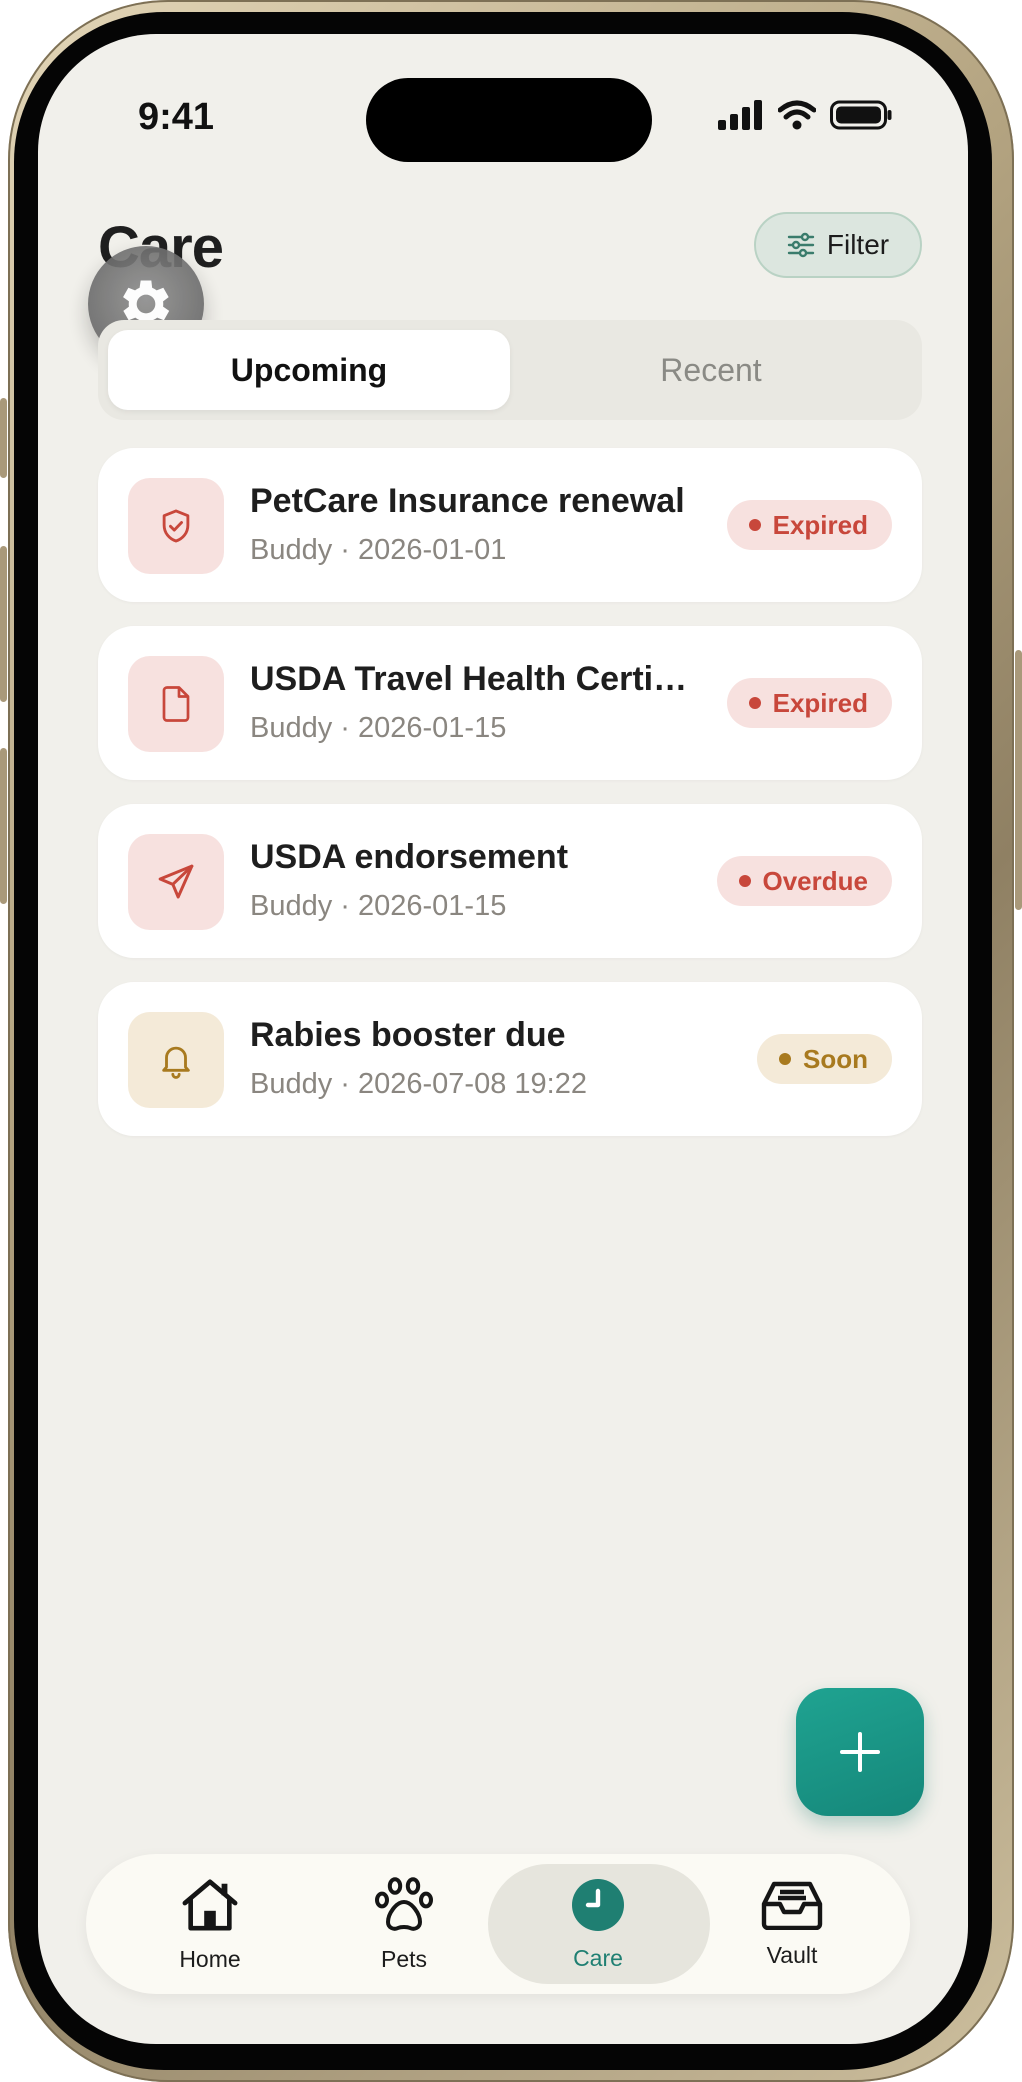 Image resolution: width=1022 pixels, height=2082 pixels. I want to click on tab-care: Care, so click(599, 1924).